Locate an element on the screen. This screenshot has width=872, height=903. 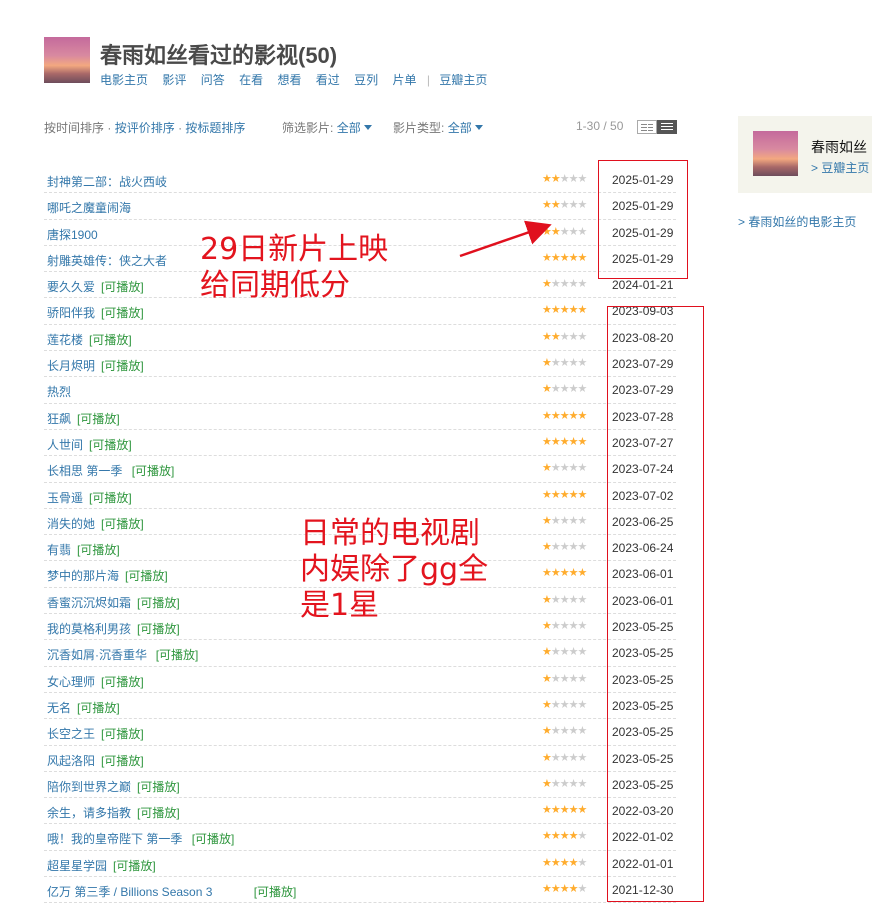
type-select: 全部 is located at coordinates (465, 128).